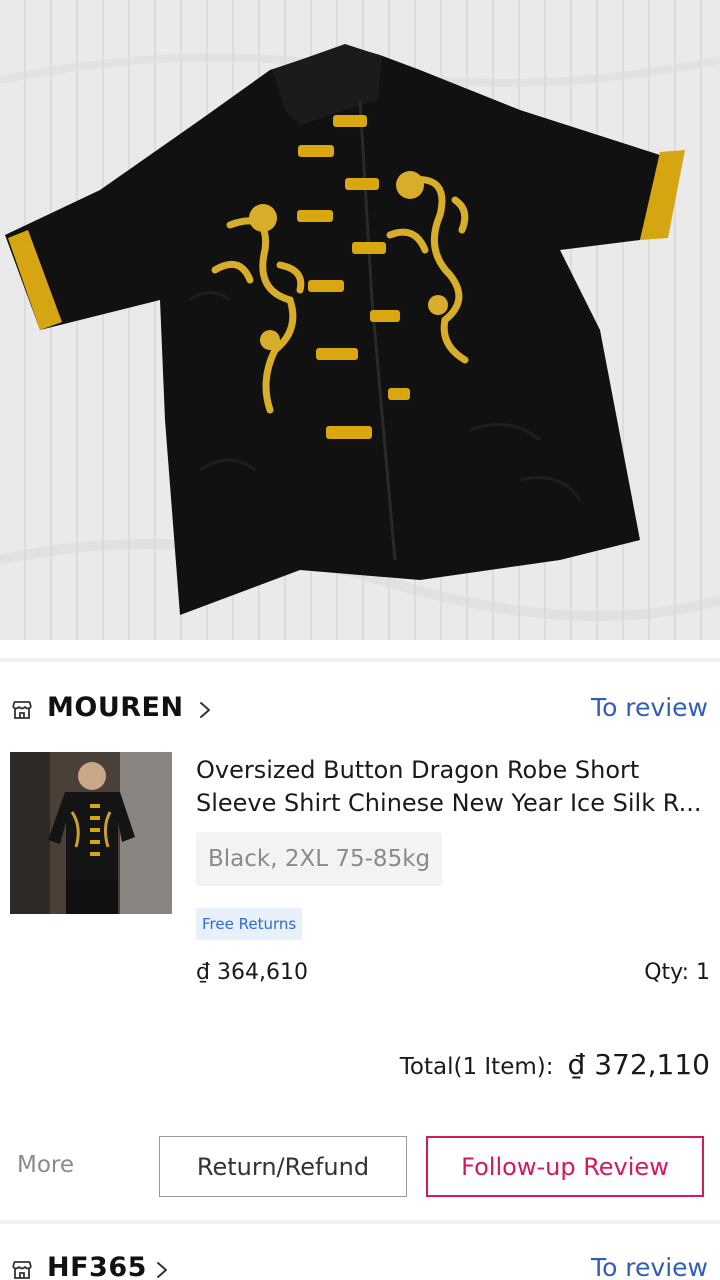 This screenshot has width=720, height=1280. Describe the element at coordinates (283, 1166) in the screenshot. I see `return-refund-button: Return/Refund` at that location.